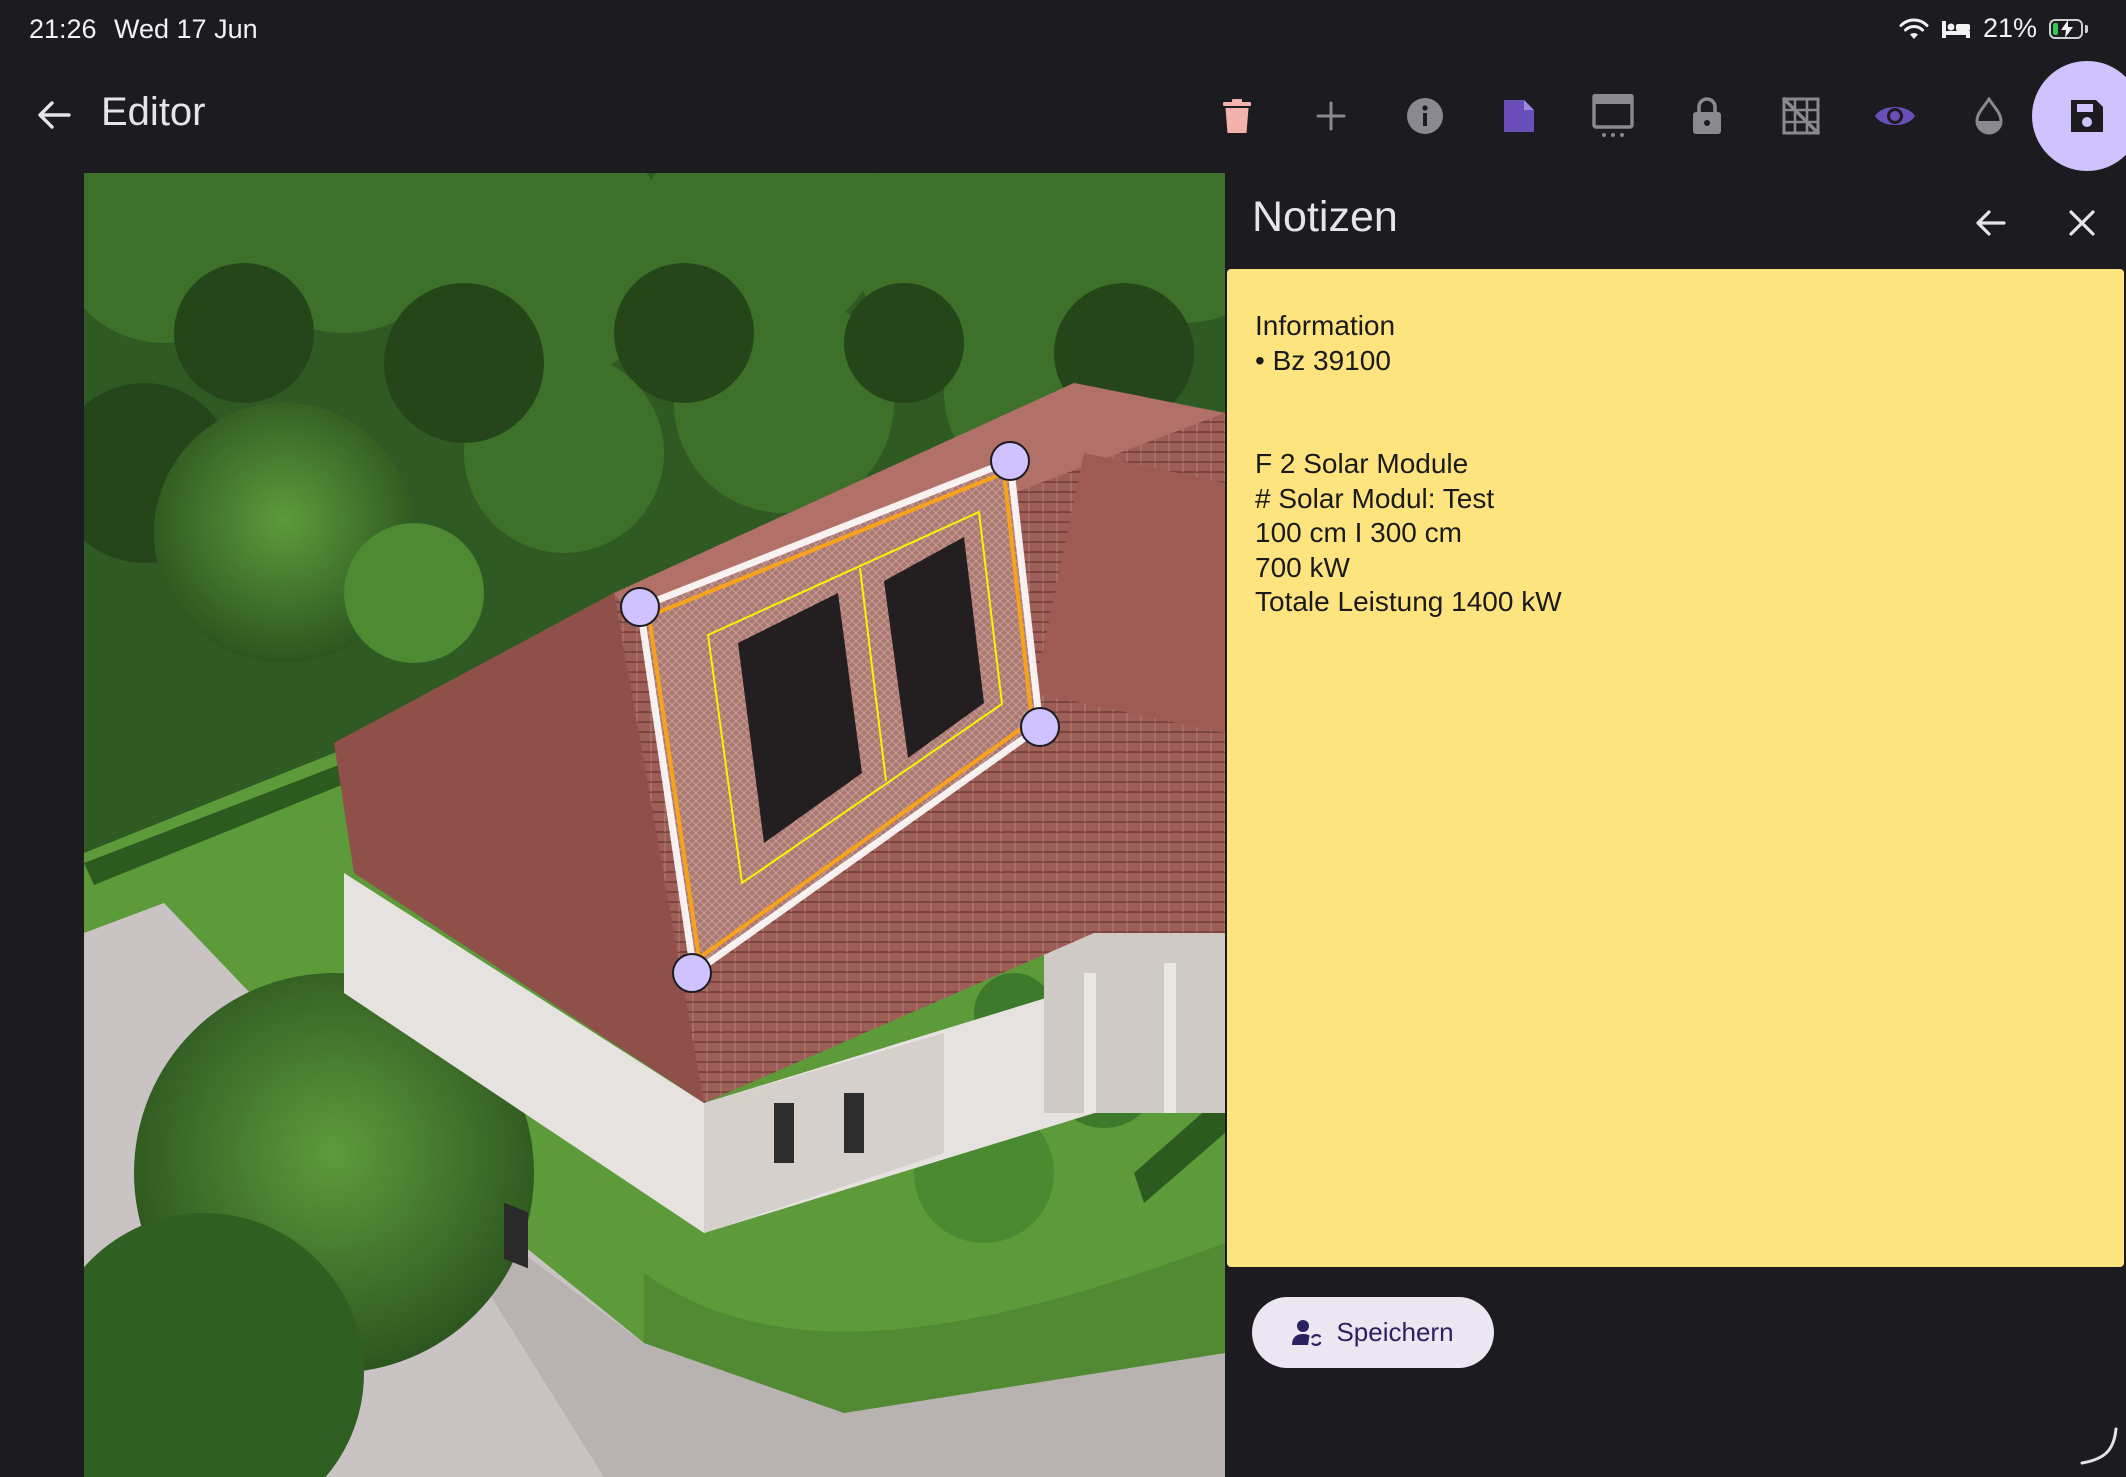  I want to click on visibility-icon, so click(1895, 115).